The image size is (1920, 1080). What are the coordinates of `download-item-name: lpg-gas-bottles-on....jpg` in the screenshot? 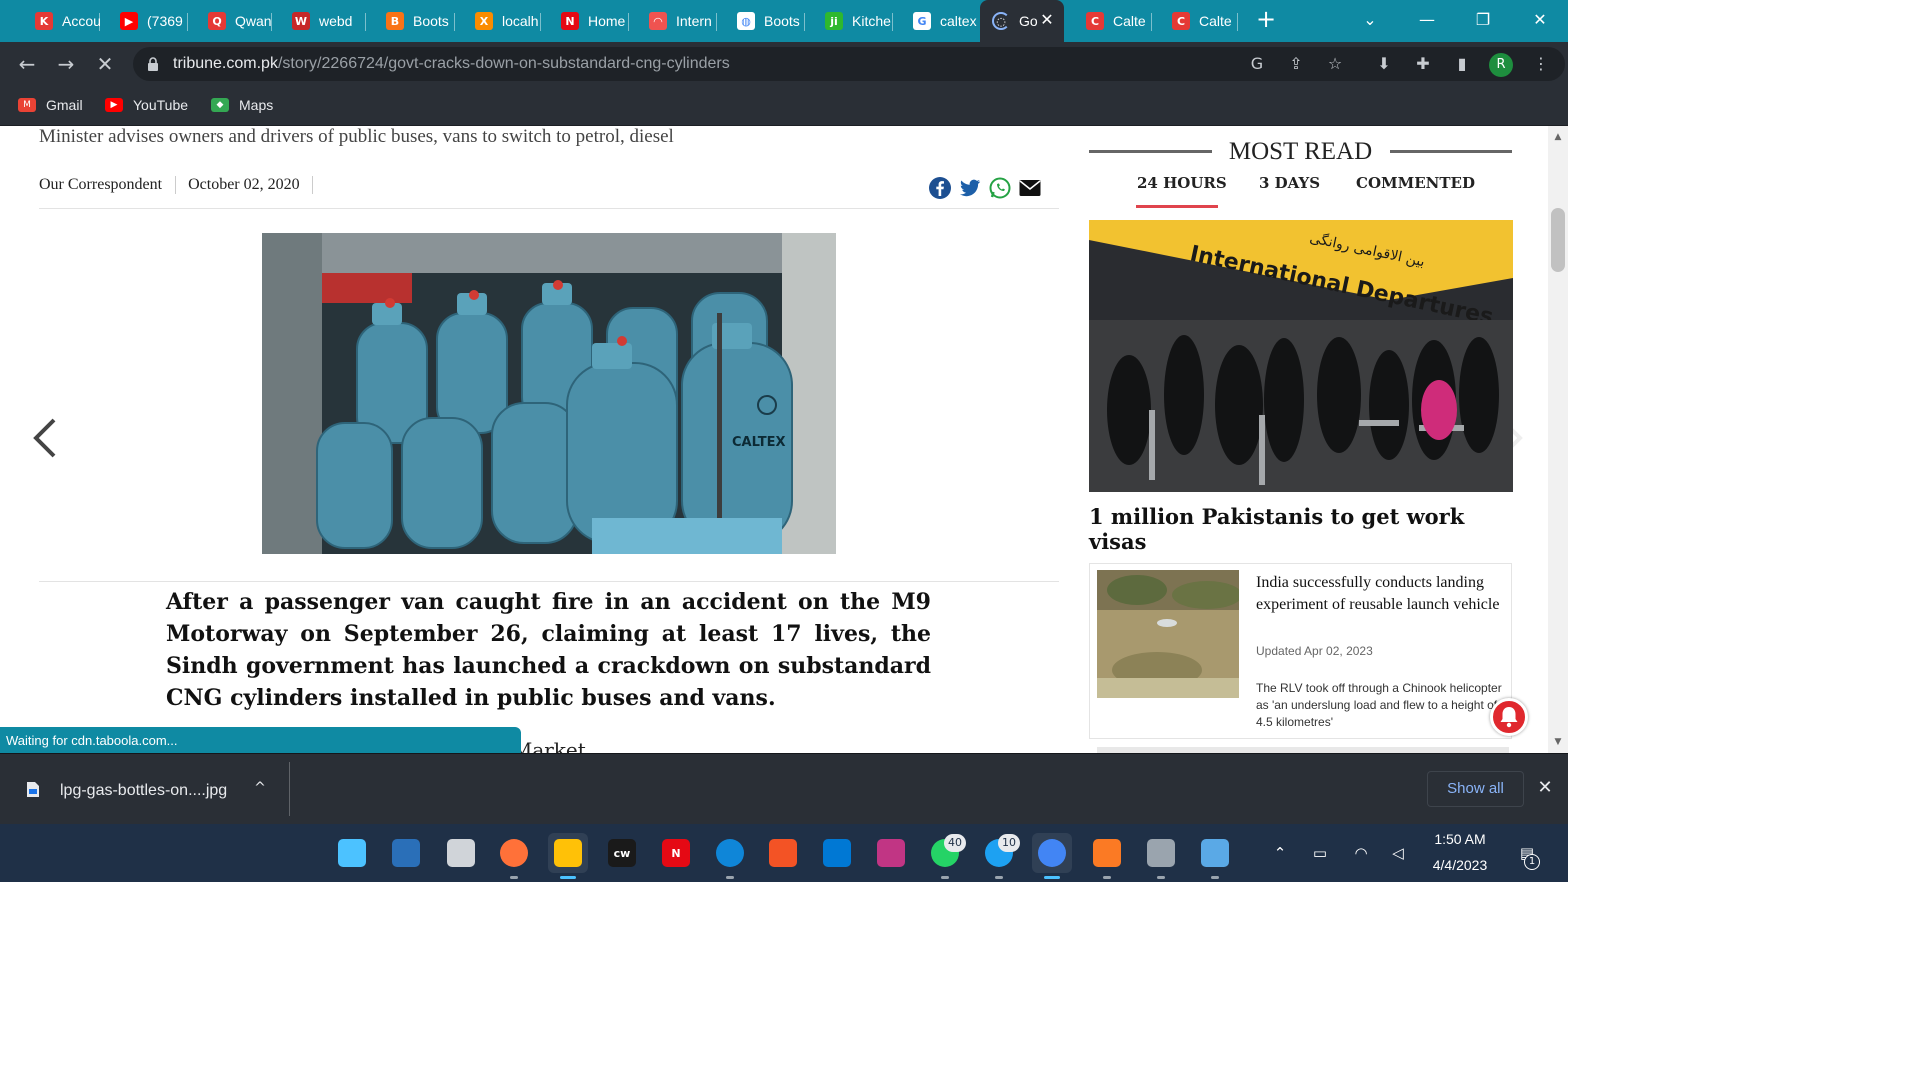 It's located at (143, 791).